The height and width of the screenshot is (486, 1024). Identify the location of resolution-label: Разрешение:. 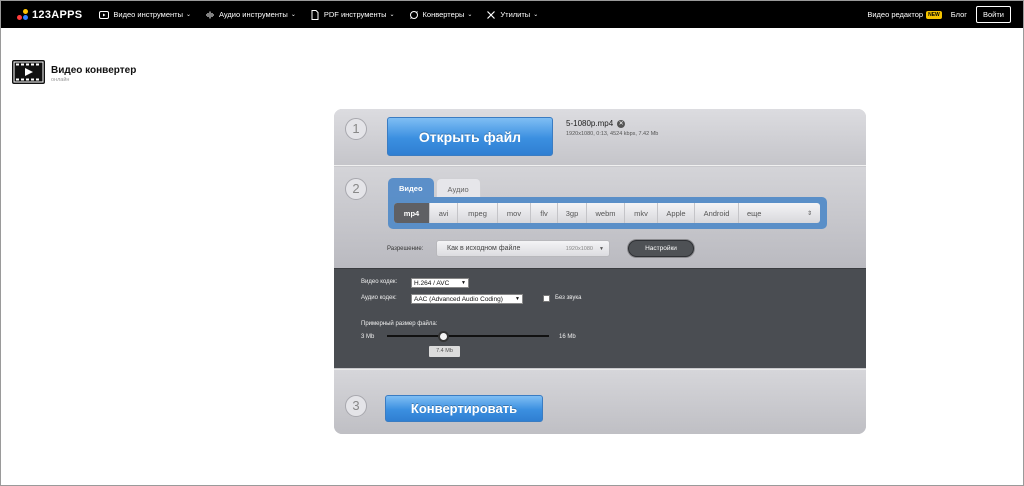
(405, 249).